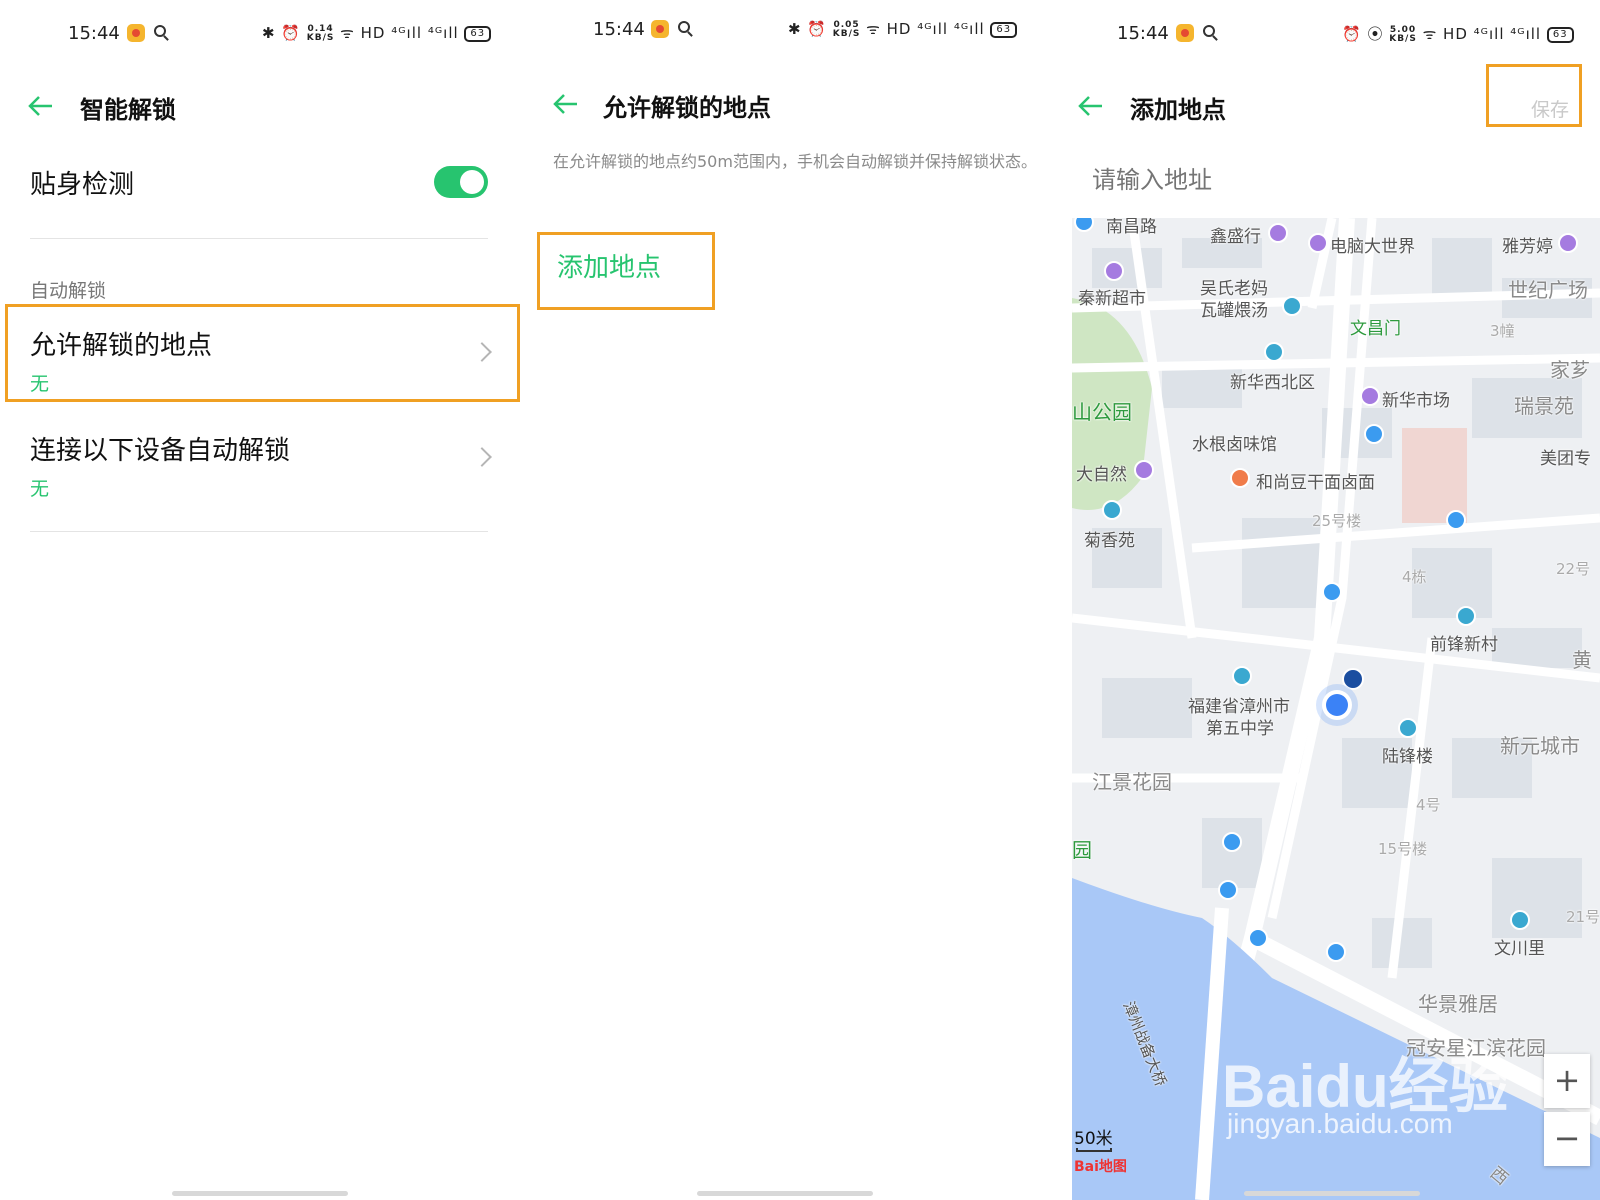  I want to click on map-poi: 15号楼, so click(1402, 848).